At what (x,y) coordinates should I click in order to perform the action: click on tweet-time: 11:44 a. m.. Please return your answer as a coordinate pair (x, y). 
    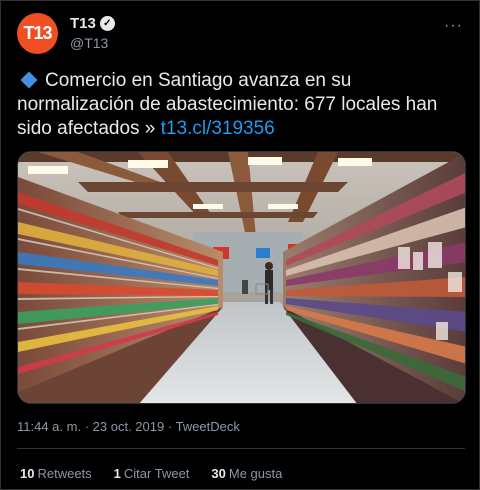
    Looking at the image, I should click on (49, 426).